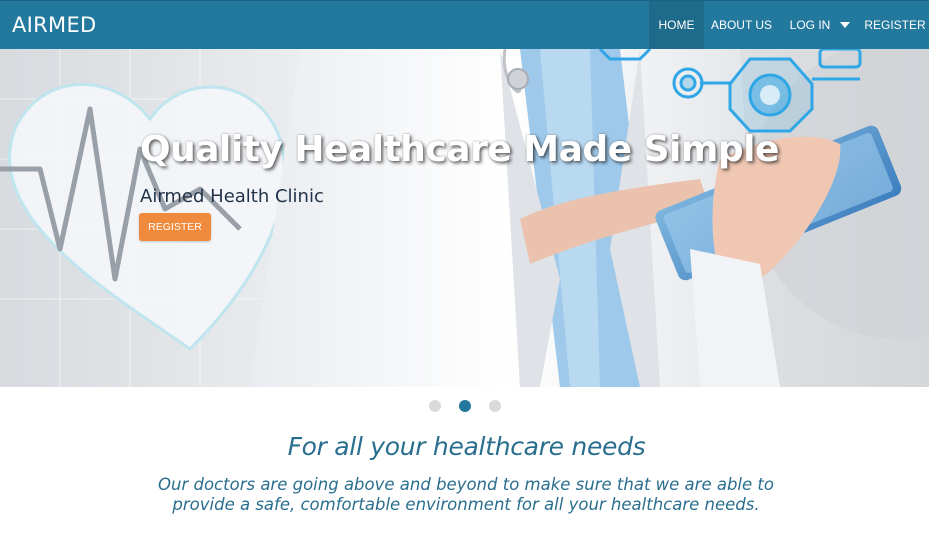 The image size is (929, 557). I want to click on nav-about-us: ABOUT US, so click(741, 25).